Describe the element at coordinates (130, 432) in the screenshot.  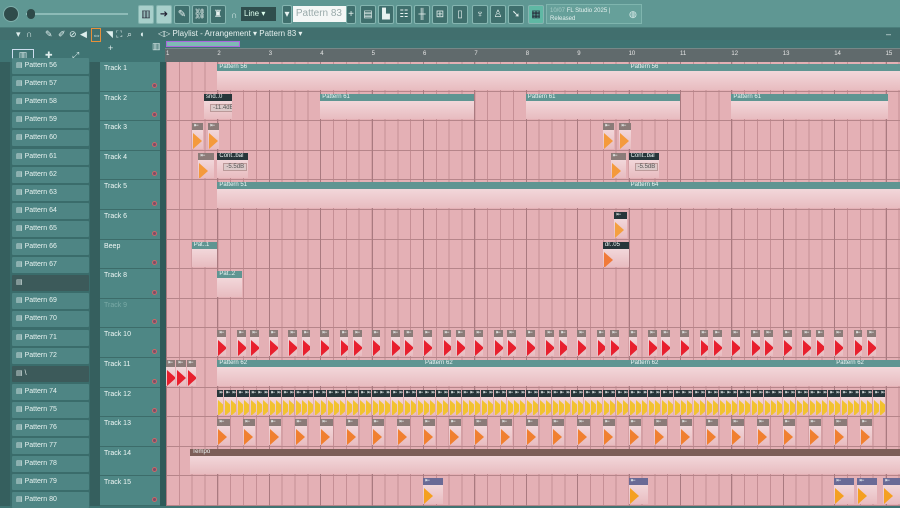
I see `track-header: Track 13` at that location.